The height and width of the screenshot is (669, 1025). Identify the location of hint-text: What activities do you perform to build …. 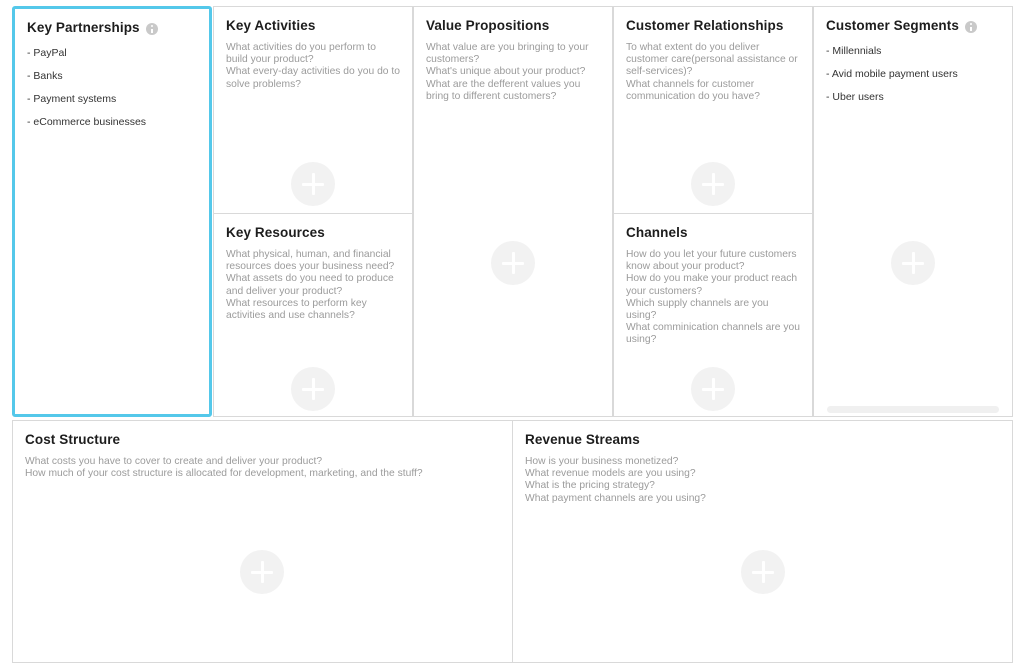
(301, 54).